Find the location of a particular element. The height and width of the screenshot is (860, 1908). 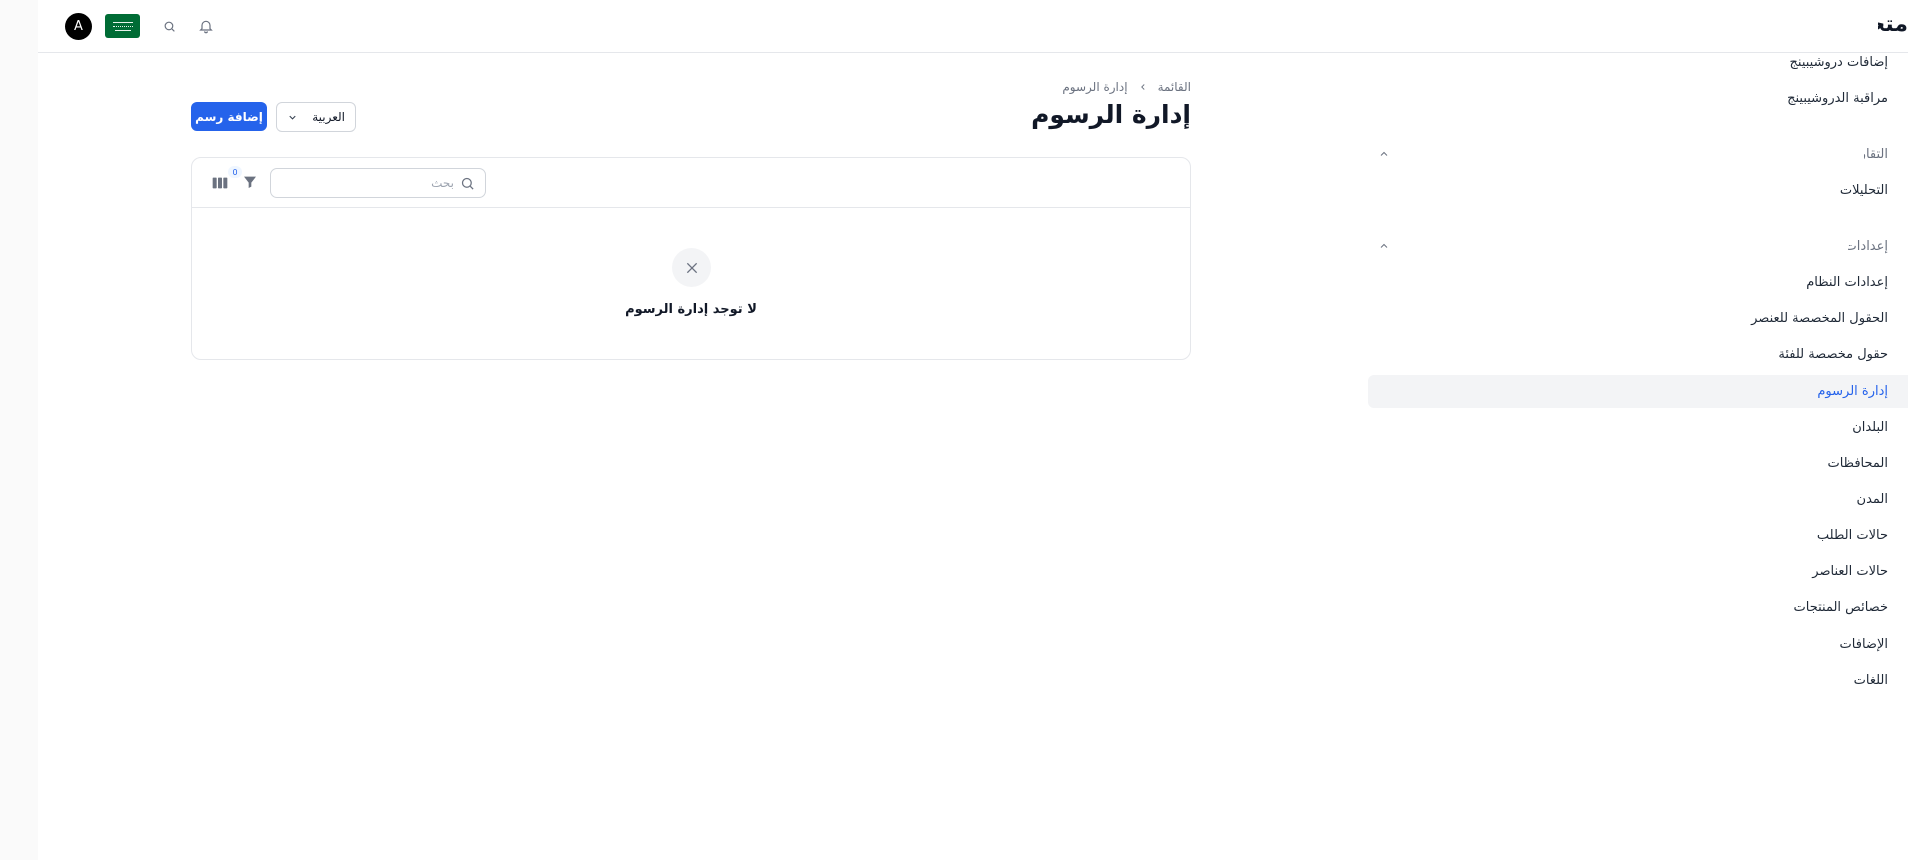

columns-icon is located at coordinates (220, 183).